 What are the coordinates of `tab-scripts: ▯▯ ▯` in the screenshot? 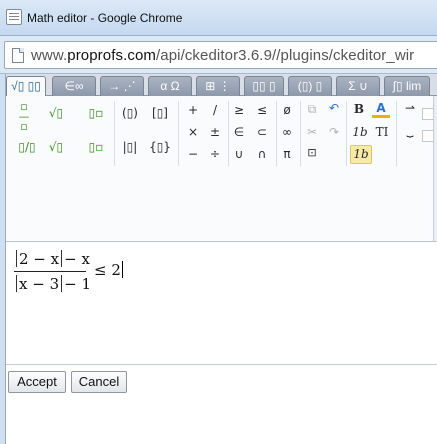 It's located at (264, 86).